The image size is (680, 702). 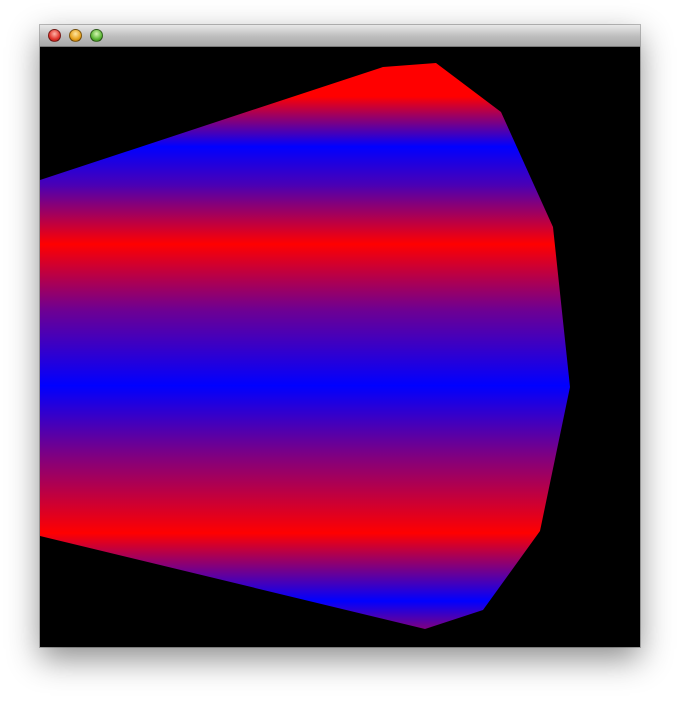 I want to click on close-traffic-light-icon, so click(x=54, y=35).